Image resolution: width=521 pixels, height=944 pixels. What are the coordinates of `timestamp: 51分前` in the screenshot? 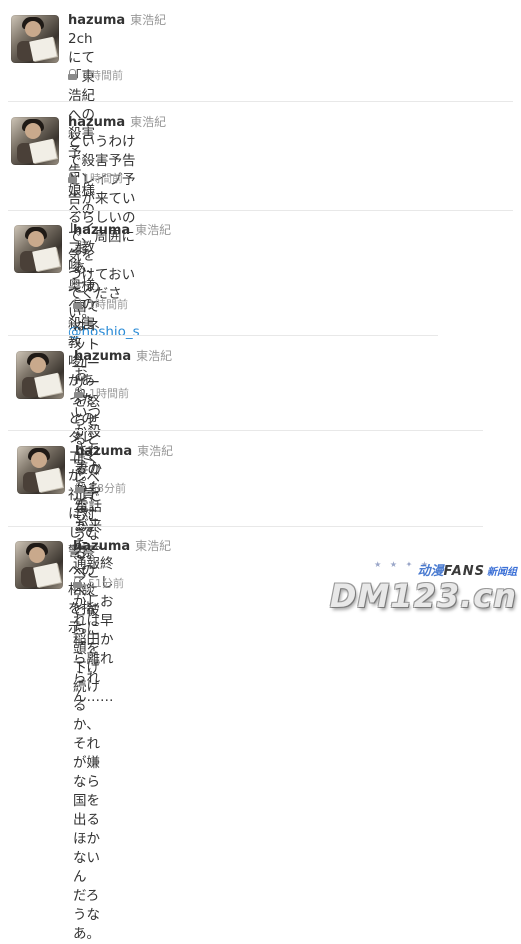 It's located at (106, 583).